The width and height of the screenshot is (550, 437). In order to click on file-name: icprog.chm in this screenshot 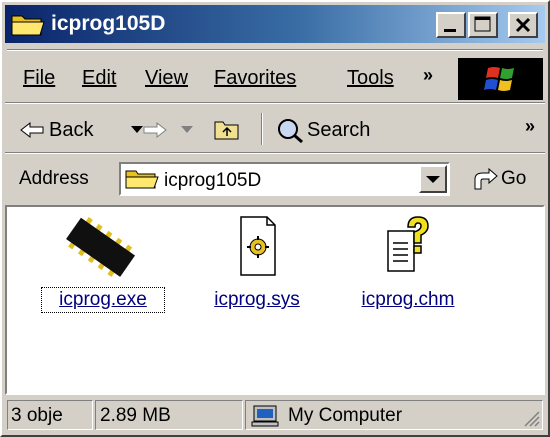, I will do `click(408, 299)`.